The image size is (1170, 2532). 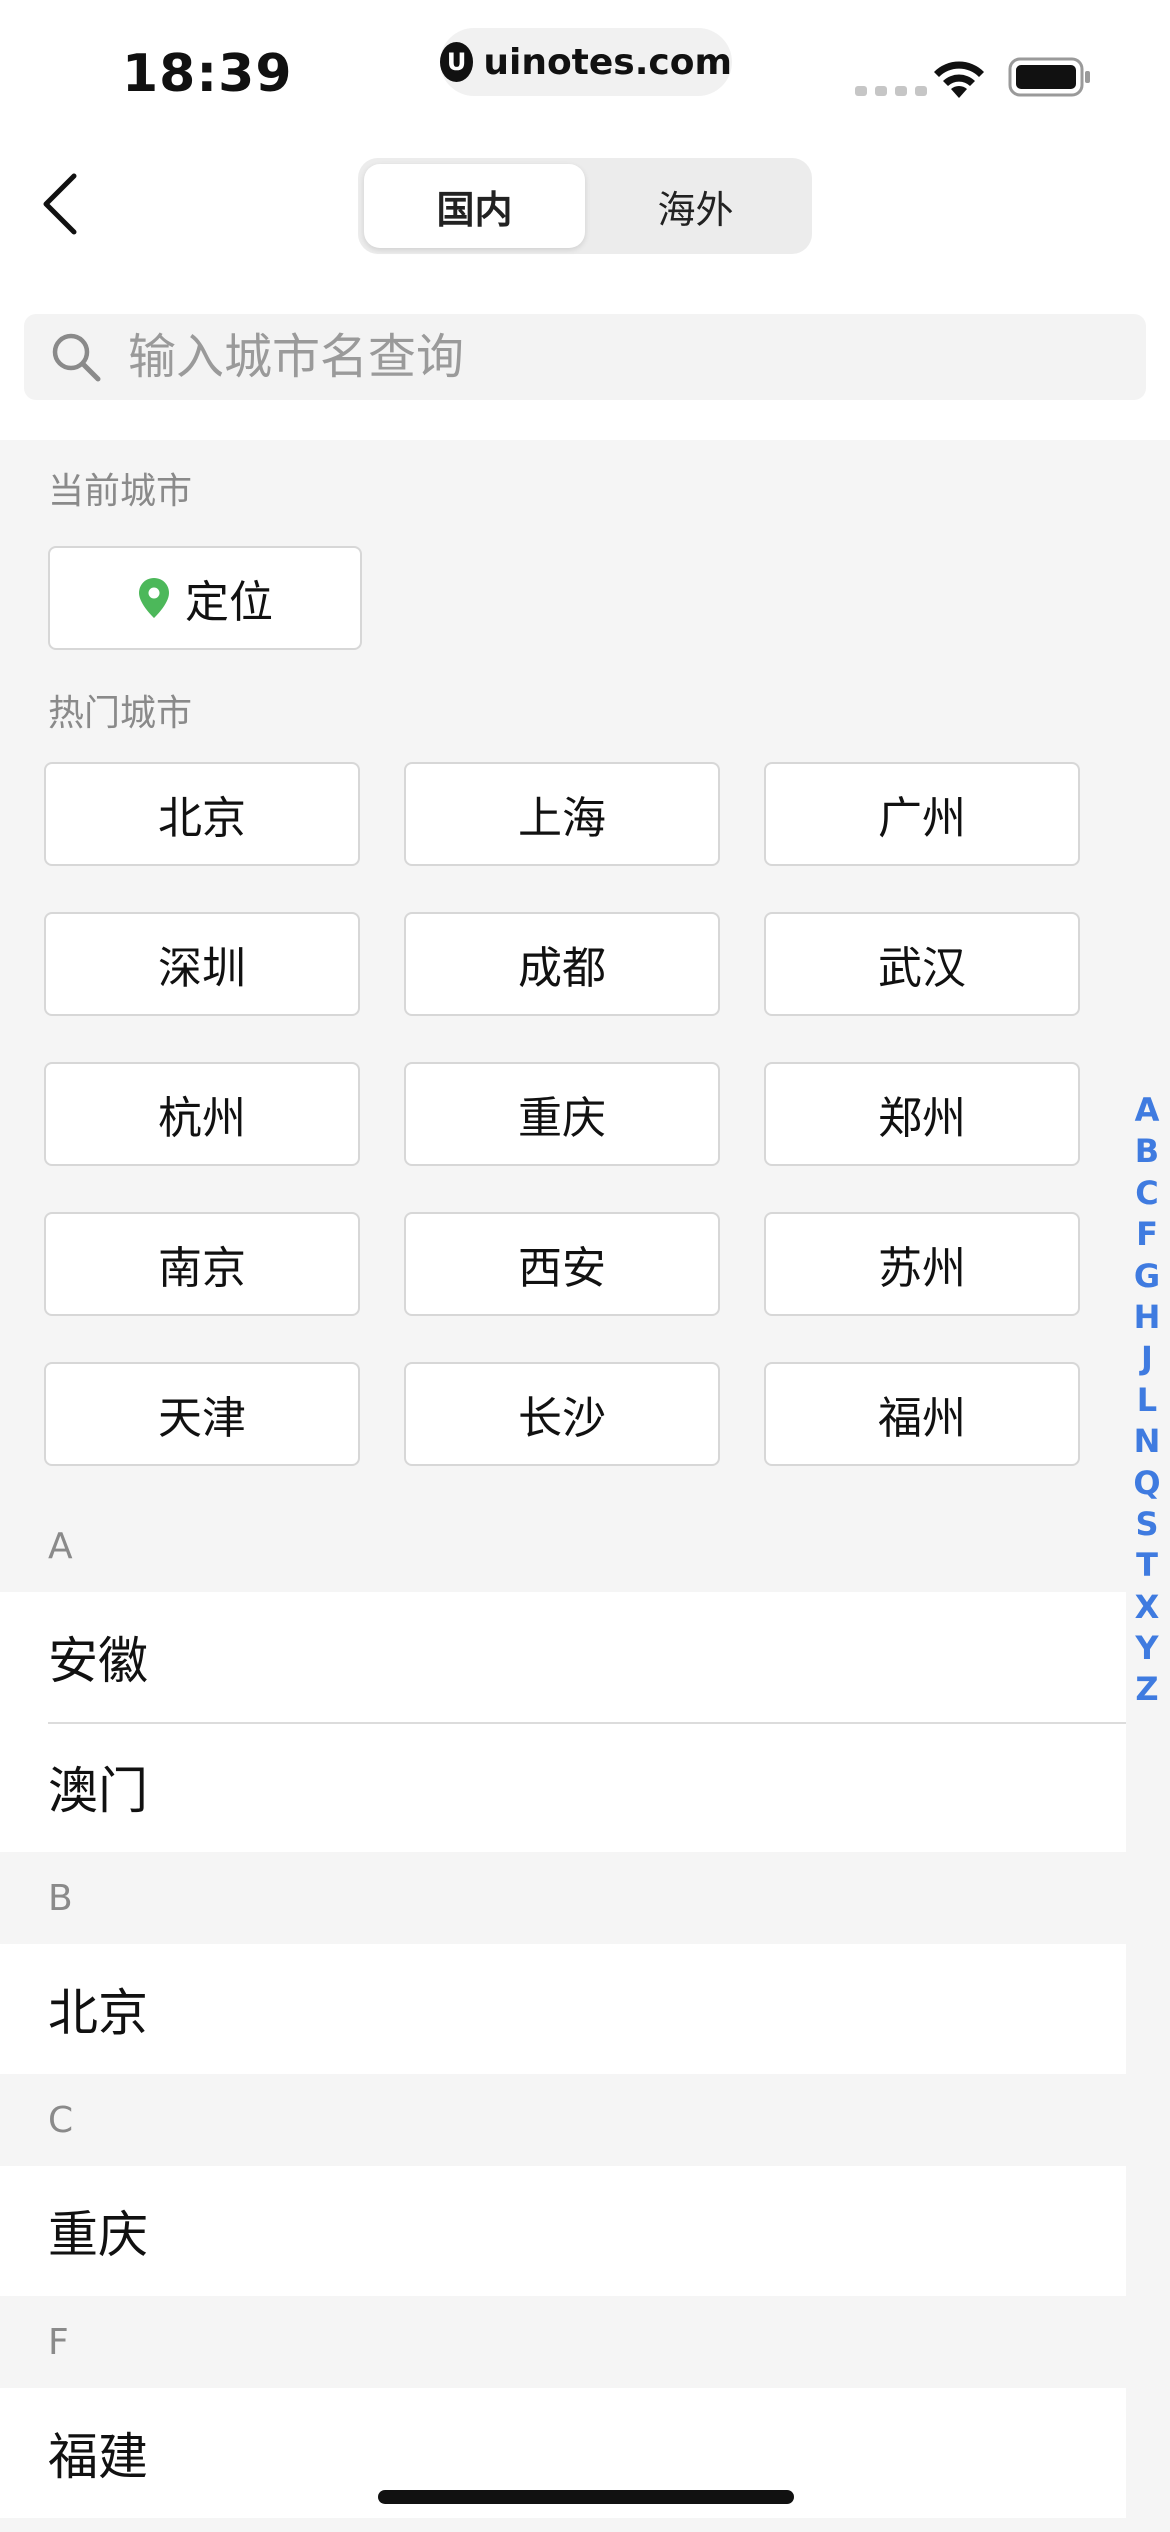 What do you see at coordinates (1147, 1441) in the screenshot?
I see `index-letter: N` at bounding box center [1147, 1441].